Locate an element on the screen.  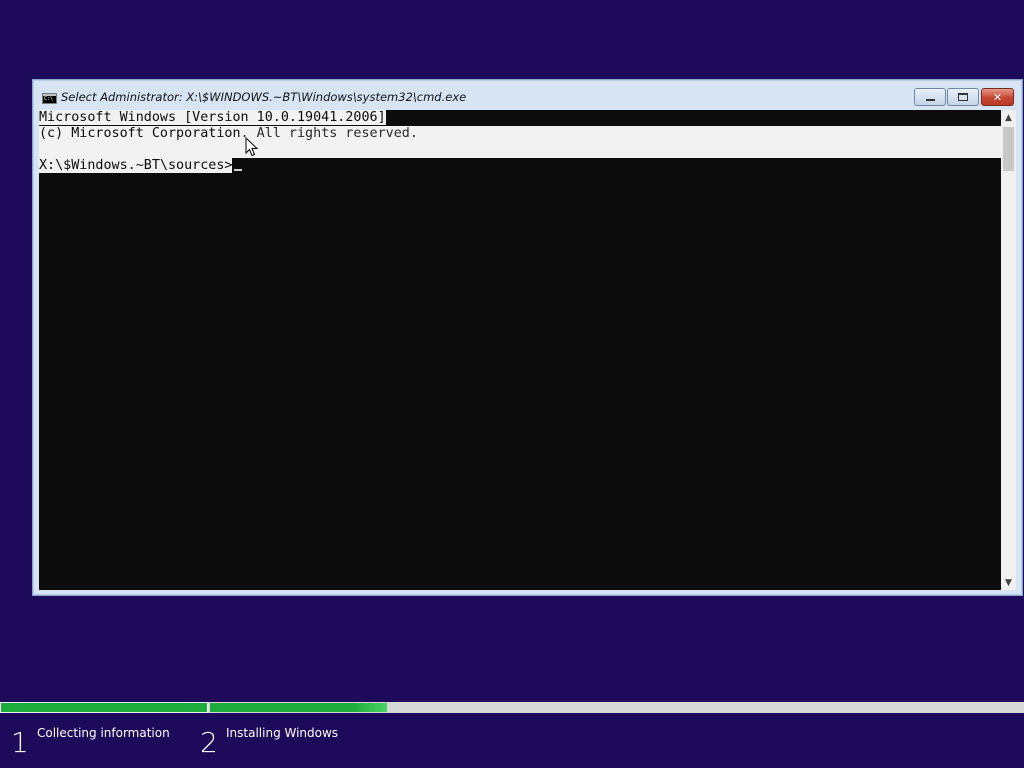
close-icon: ✕ is located at coordinates (997, 97).